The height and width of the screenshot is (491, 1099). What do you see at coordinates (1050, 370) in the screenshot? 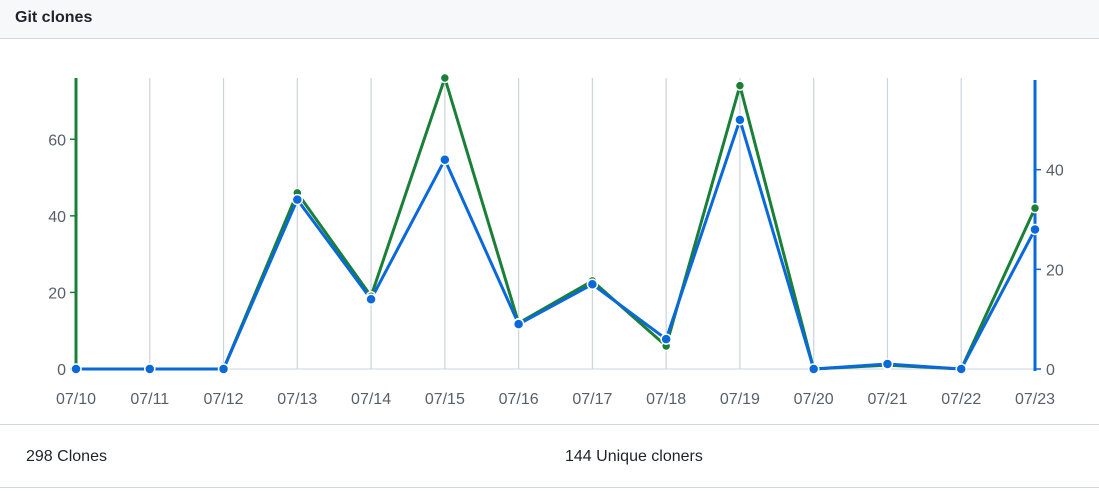
I see `right-y-tick-label: 0` at bounding box center [1050, 370].